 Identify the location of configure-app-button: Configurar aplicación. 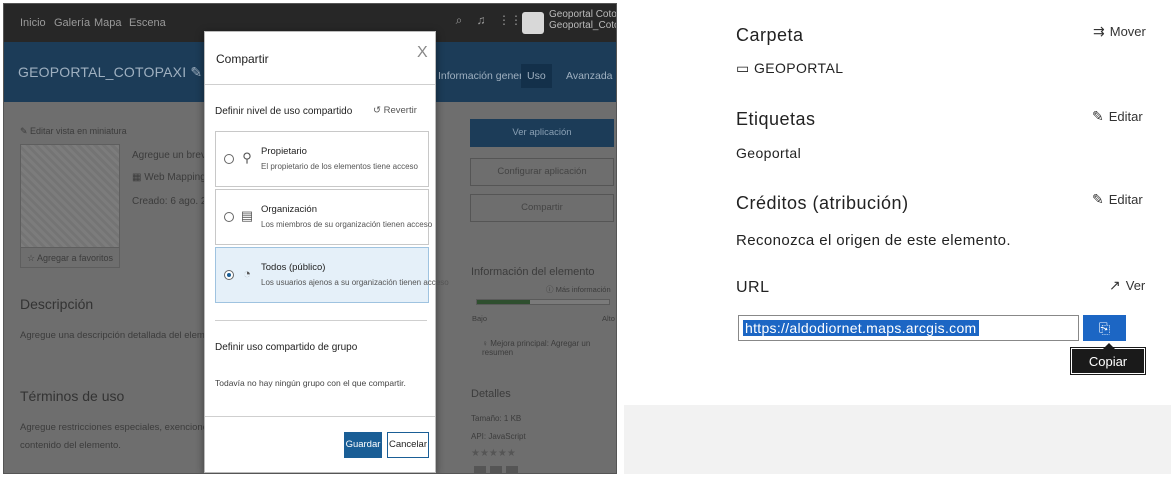
(542, 172).